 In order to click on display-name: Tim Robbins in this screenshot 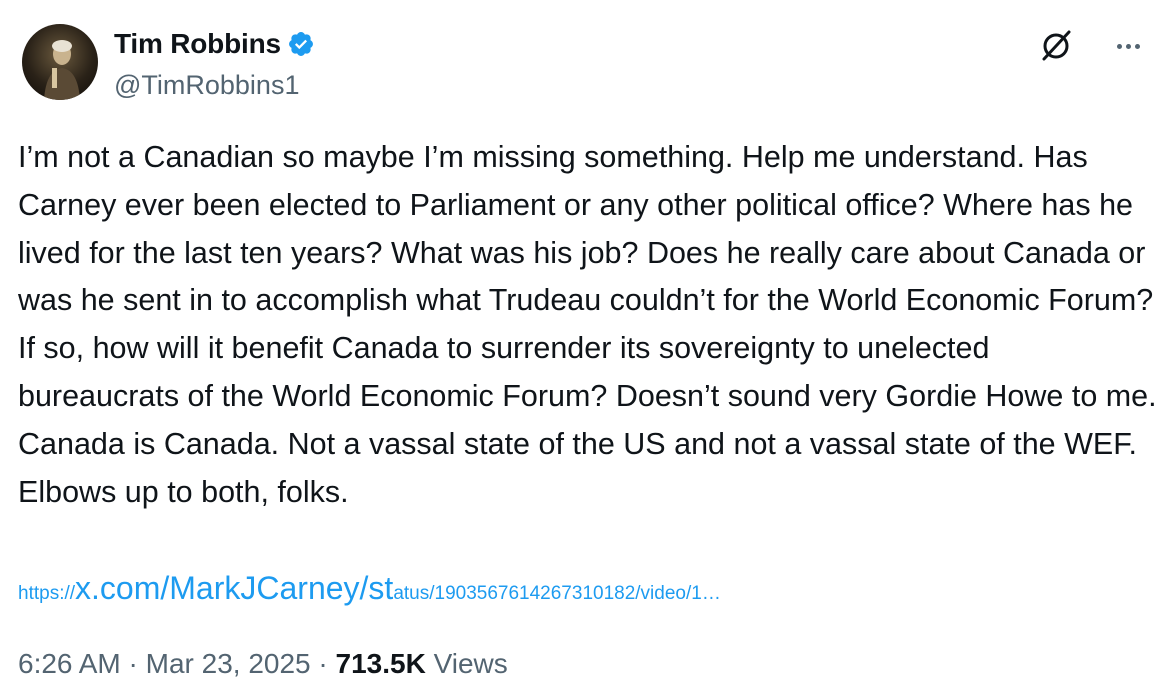, I will do `click(197, 44)`.